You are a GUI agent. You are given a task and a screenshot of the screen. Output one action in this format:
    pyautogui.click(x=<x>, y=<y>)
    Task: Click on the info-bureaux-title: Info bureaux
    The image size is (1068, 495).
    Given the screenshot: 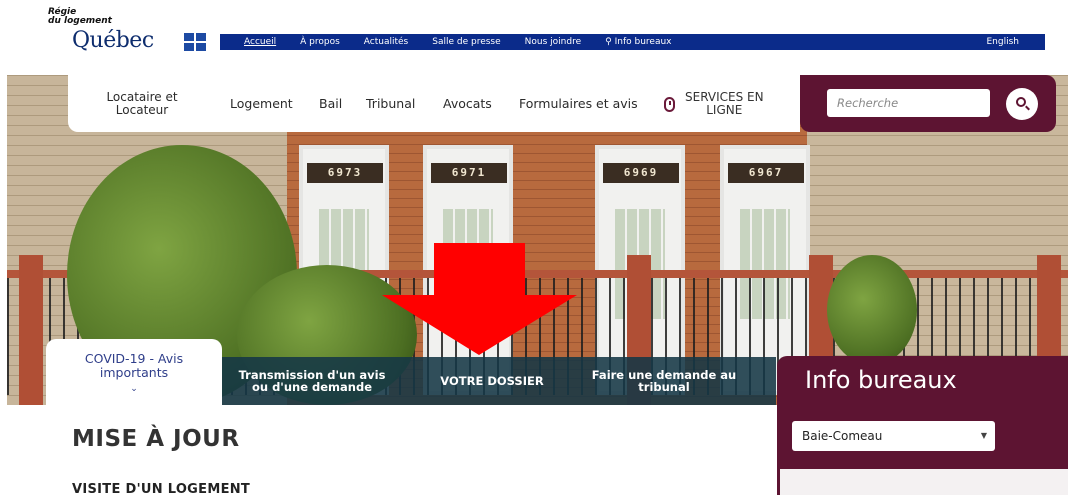 What is the action you would take?
    pyautogui.click(x=881, y=380)
    